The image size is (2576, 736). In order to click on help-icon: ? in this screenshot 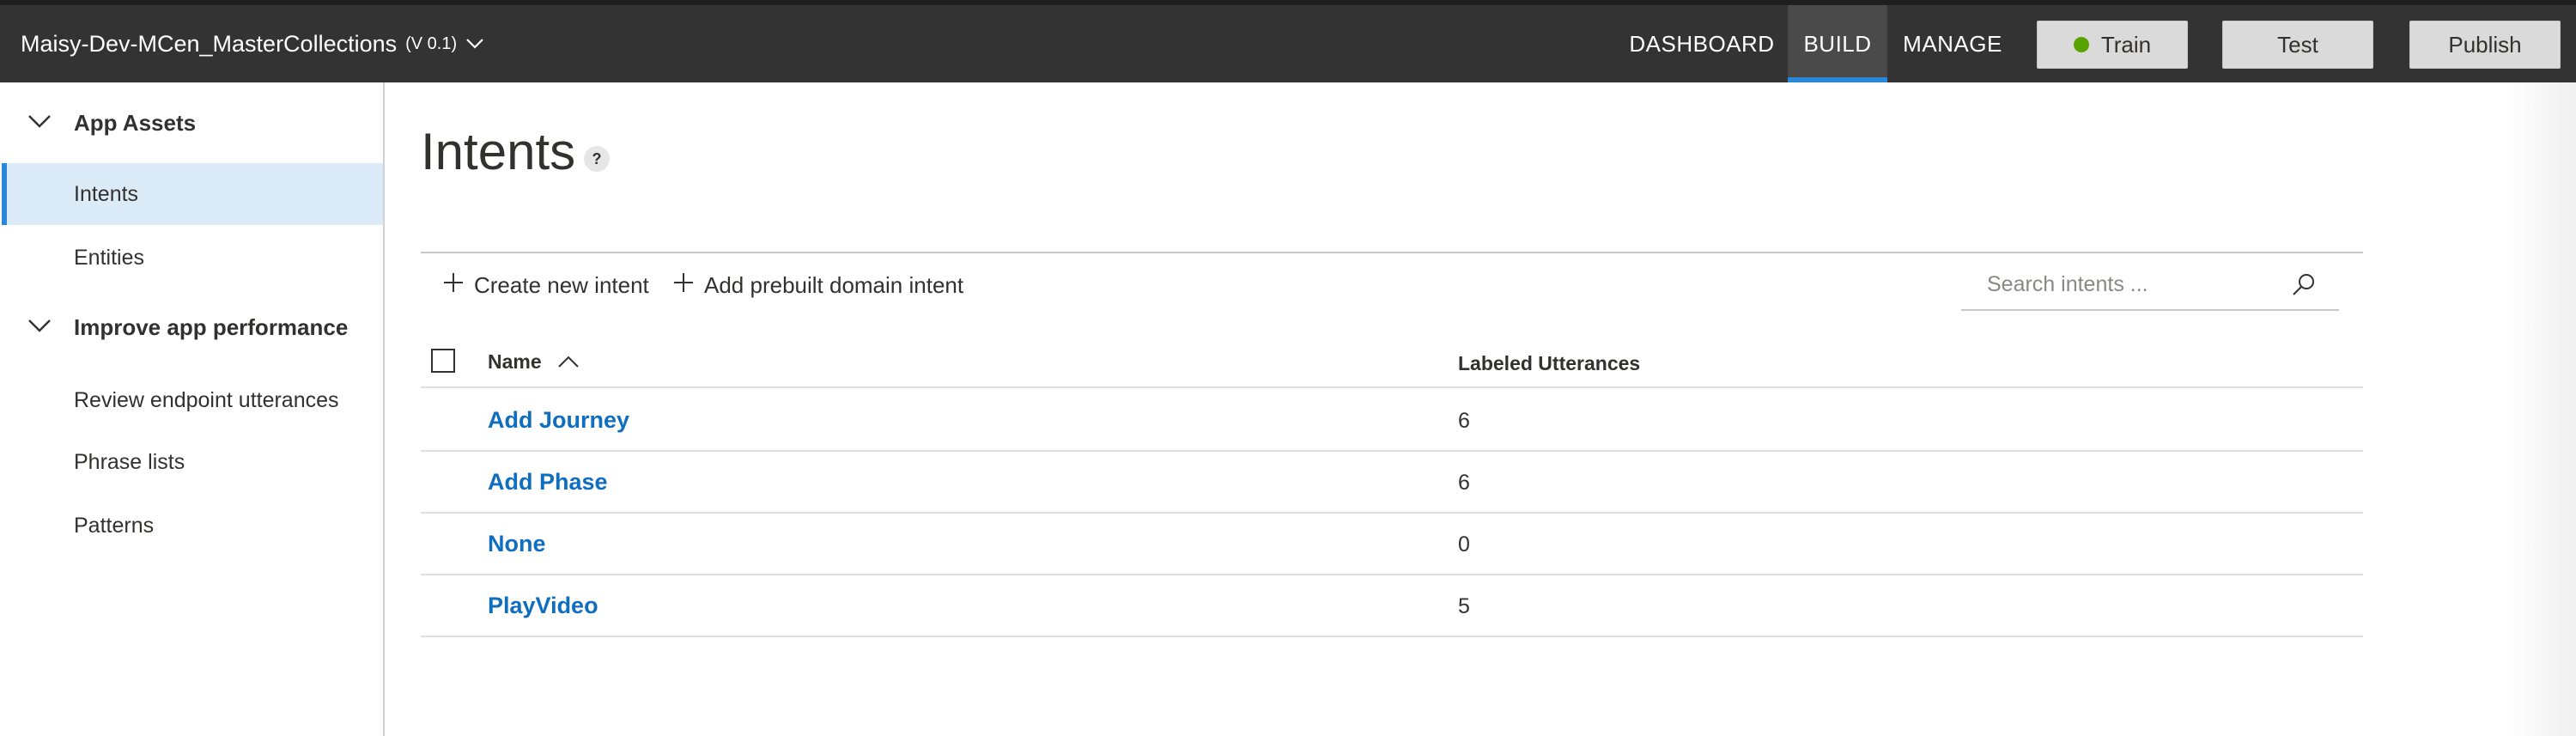, I will do `click(597, 159)`.